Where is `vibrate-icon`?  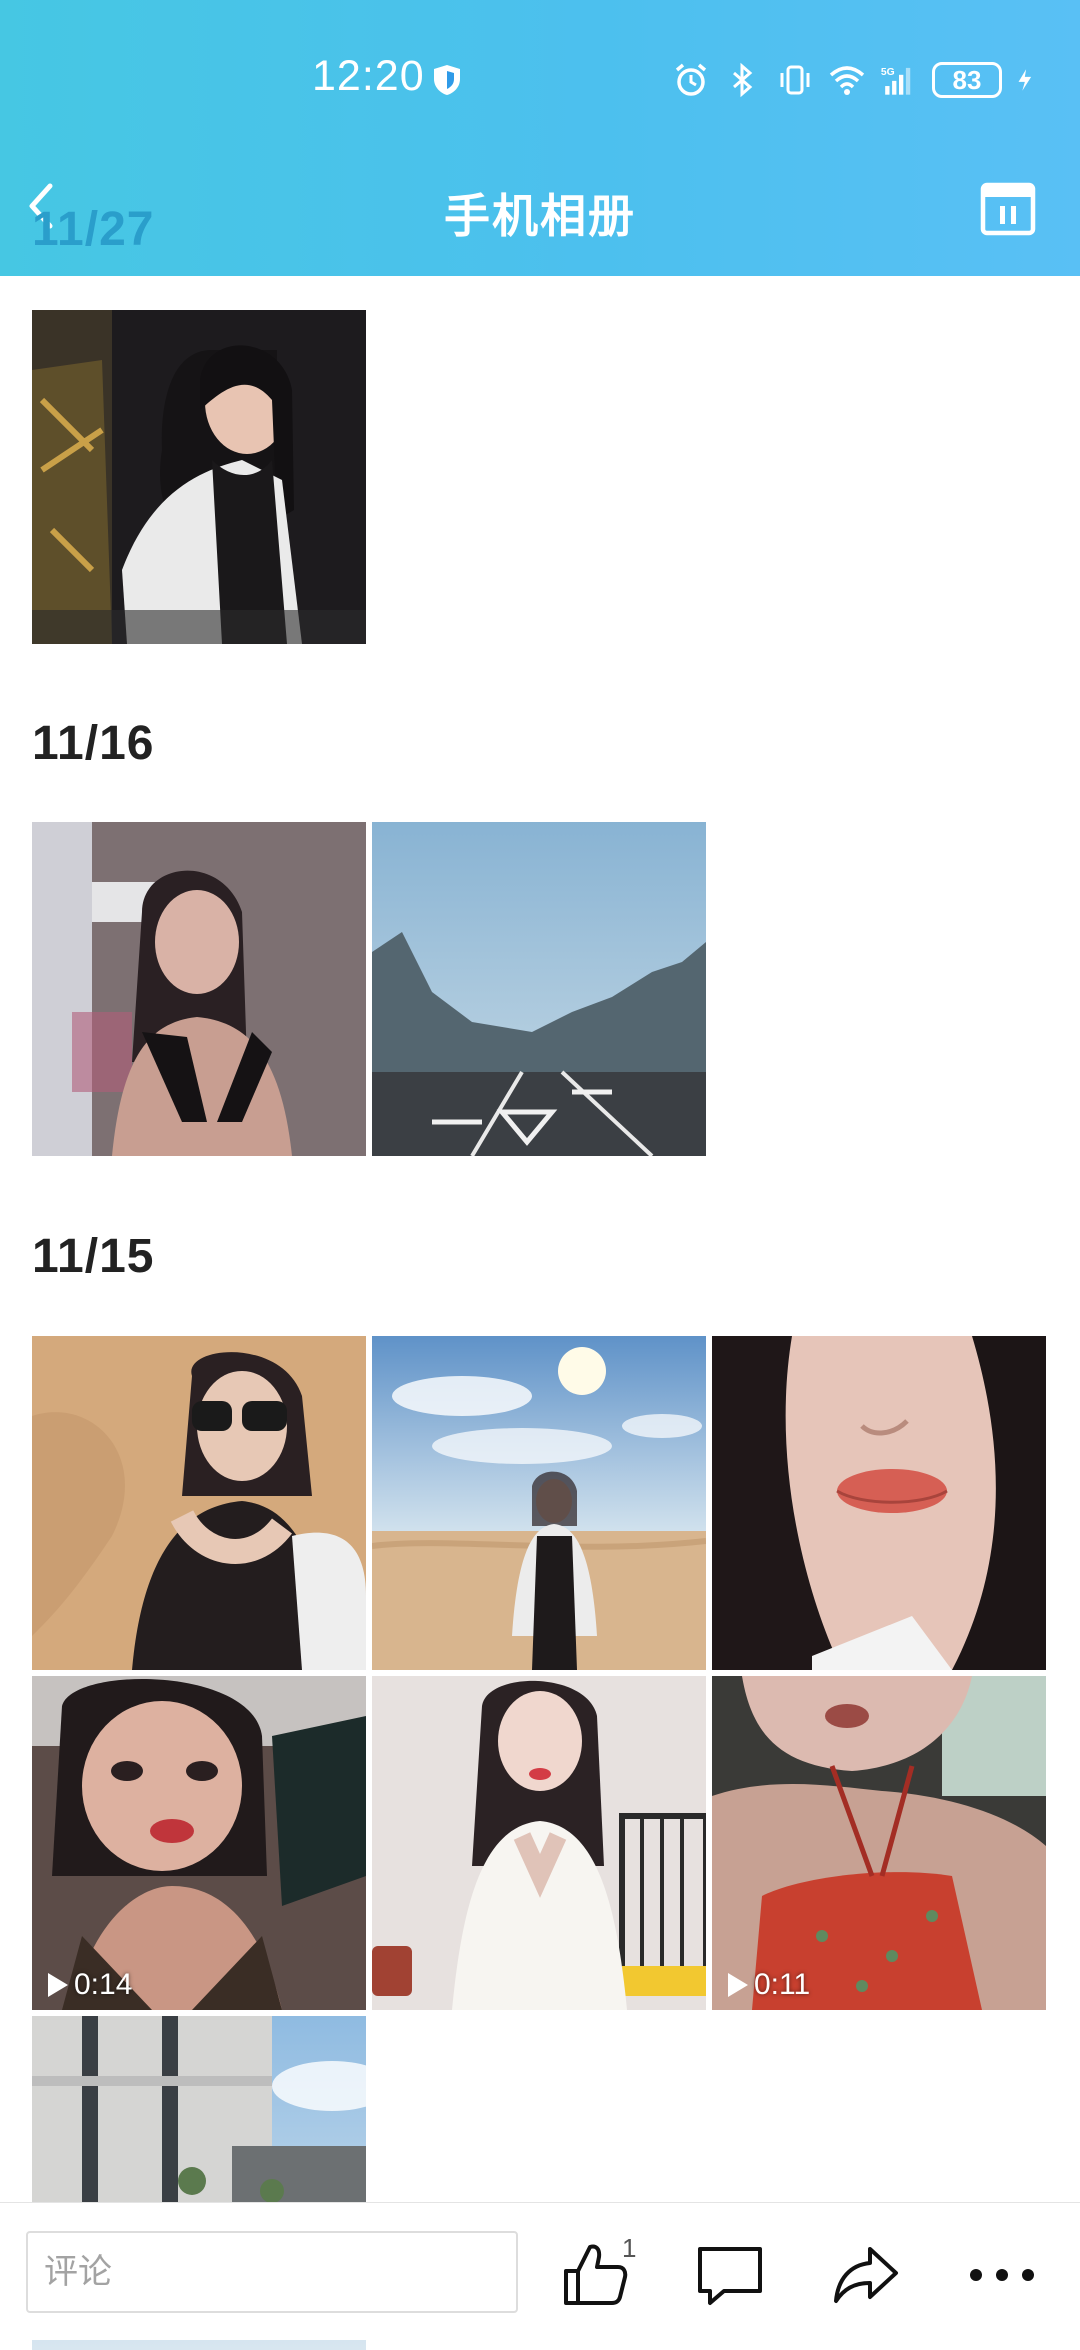
vibrate-icon is located at coordinates (795, 80).